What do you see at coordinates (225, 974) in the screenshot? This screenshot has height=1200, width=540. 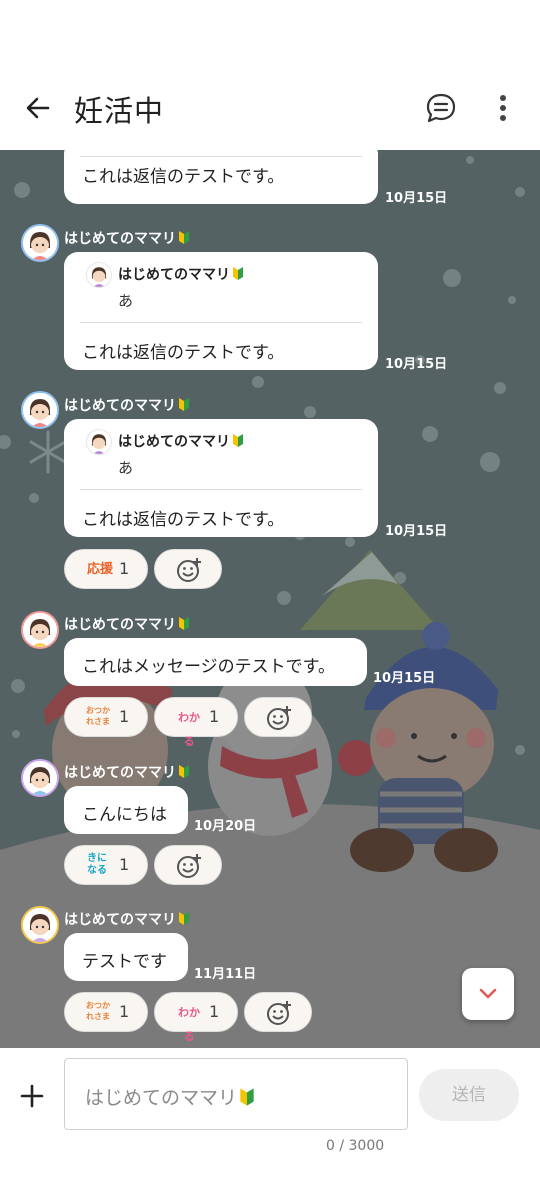 I see `message-time: 11月11日` at bounding box center [225, 974].